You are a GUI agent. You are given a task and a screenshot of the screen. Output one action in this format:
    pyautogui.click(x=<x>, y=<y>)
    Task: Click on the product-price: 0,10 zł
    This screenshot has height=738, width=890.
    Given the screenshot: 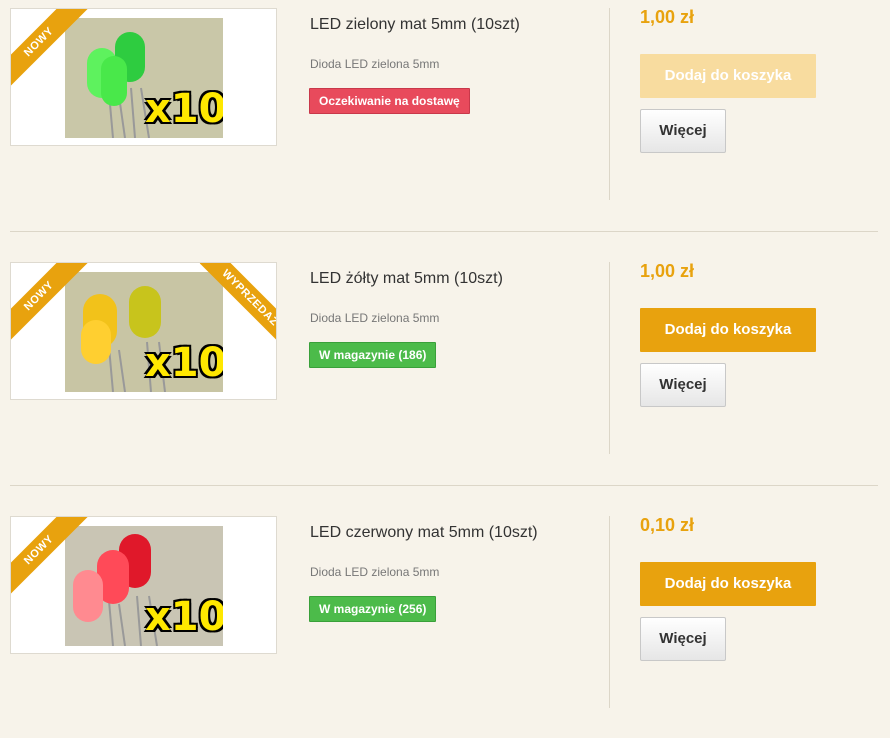 What is the action you would take?
    pyautogui.click(x=667, y=525)
    